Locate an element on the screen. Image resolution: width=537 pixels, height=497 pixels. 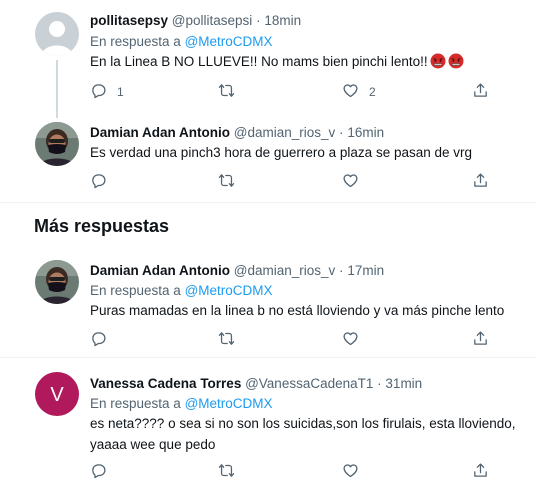
svg-text: V is located at coordinates (57, 395).